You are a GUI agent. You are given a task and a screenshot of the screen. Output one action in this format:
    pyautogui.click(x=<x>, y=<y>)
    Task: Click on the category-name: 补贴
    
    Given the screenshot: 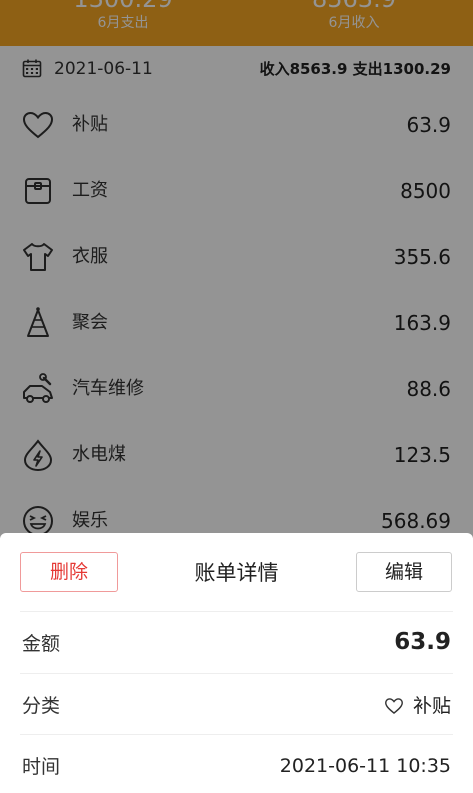 What is the action you would take?
    pyautogui.click(x=431, y=706)
    